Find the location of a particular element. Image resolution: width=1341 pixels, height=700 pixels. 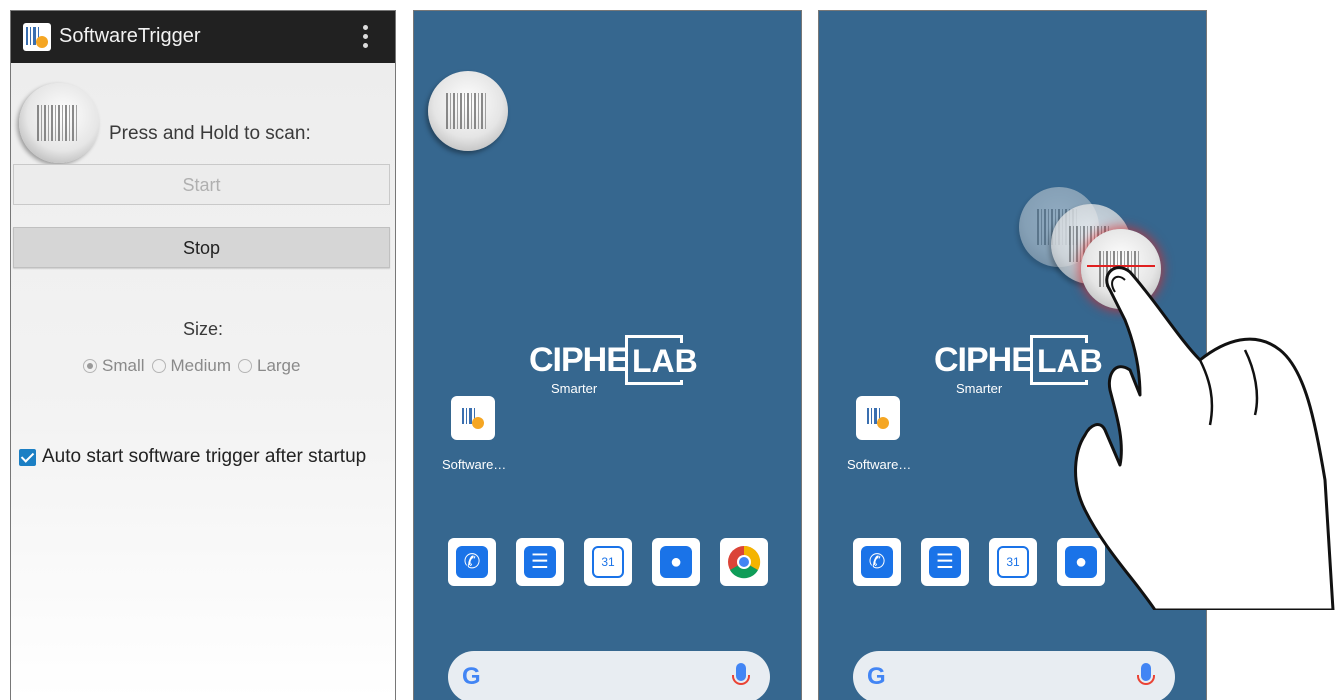

contacts-icon: ● is located at coordinates (676, 562).